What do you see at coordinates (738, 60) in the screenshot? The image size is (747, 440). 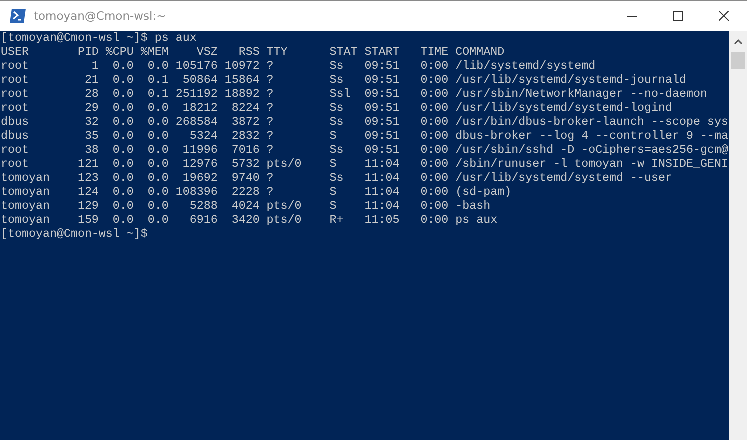 I see `scrollbar-thumb` at bounding box center [738, 60].